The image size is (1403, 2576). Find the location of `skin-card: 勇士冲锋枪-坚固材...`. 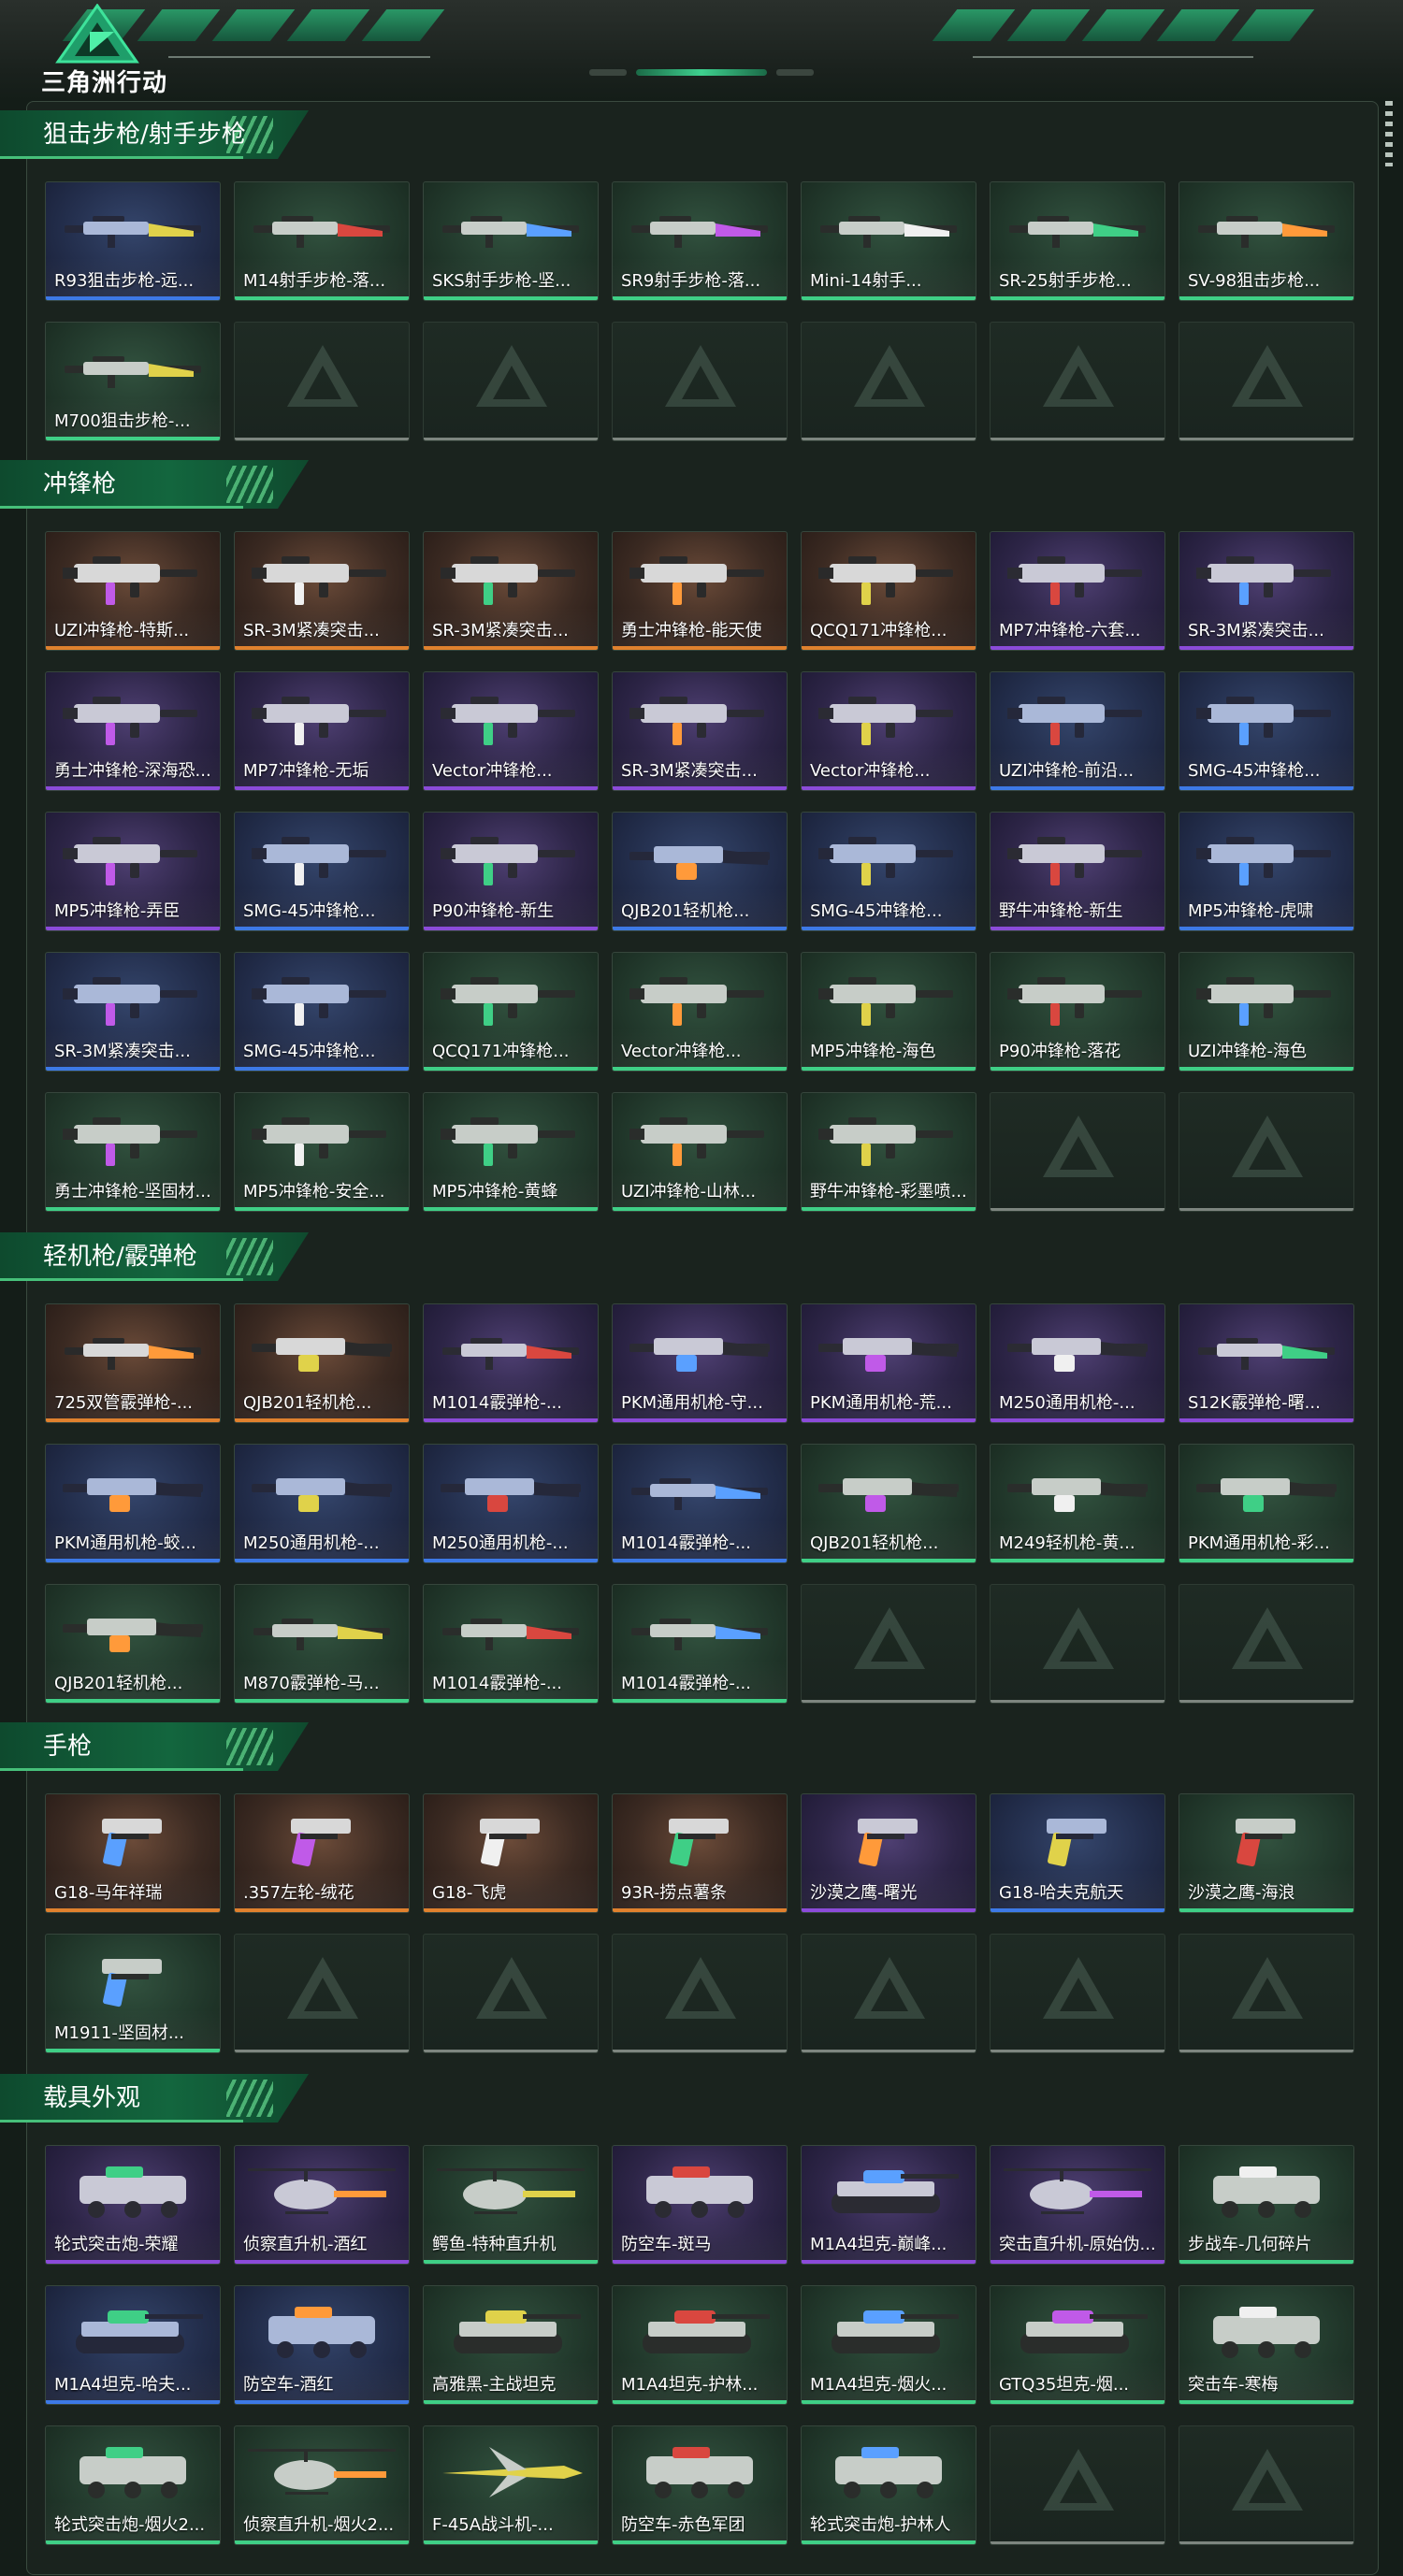

skin-card: 勇士冲锋枪-坚固材... is located at coordinates (133, 1152).